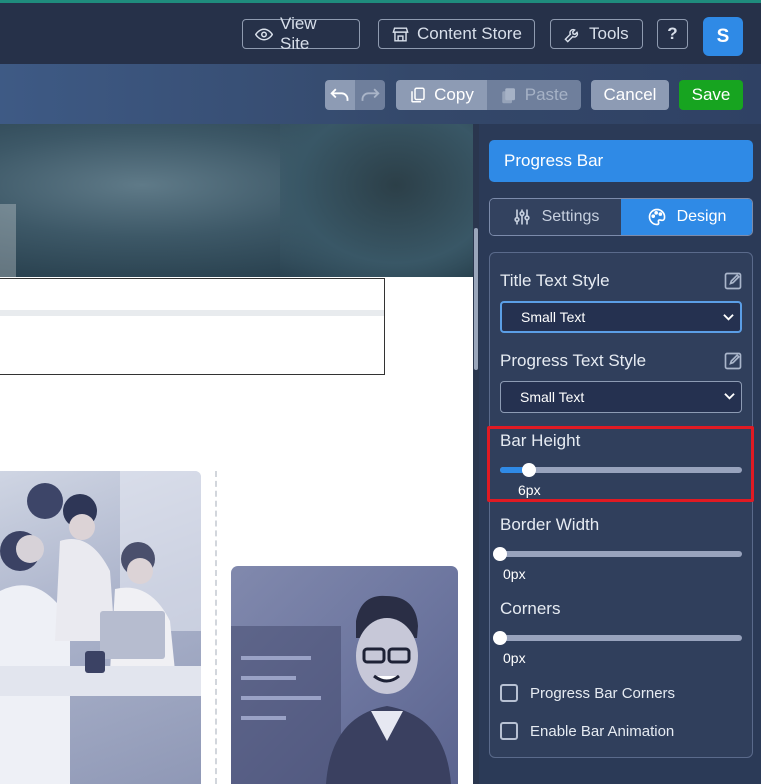 The width and height of the screenshot is (761, 784). What do you see at coordinates (500, 638) in the screenshot?
I see `corners-slider-thumb` at bounding box center [500, 638].